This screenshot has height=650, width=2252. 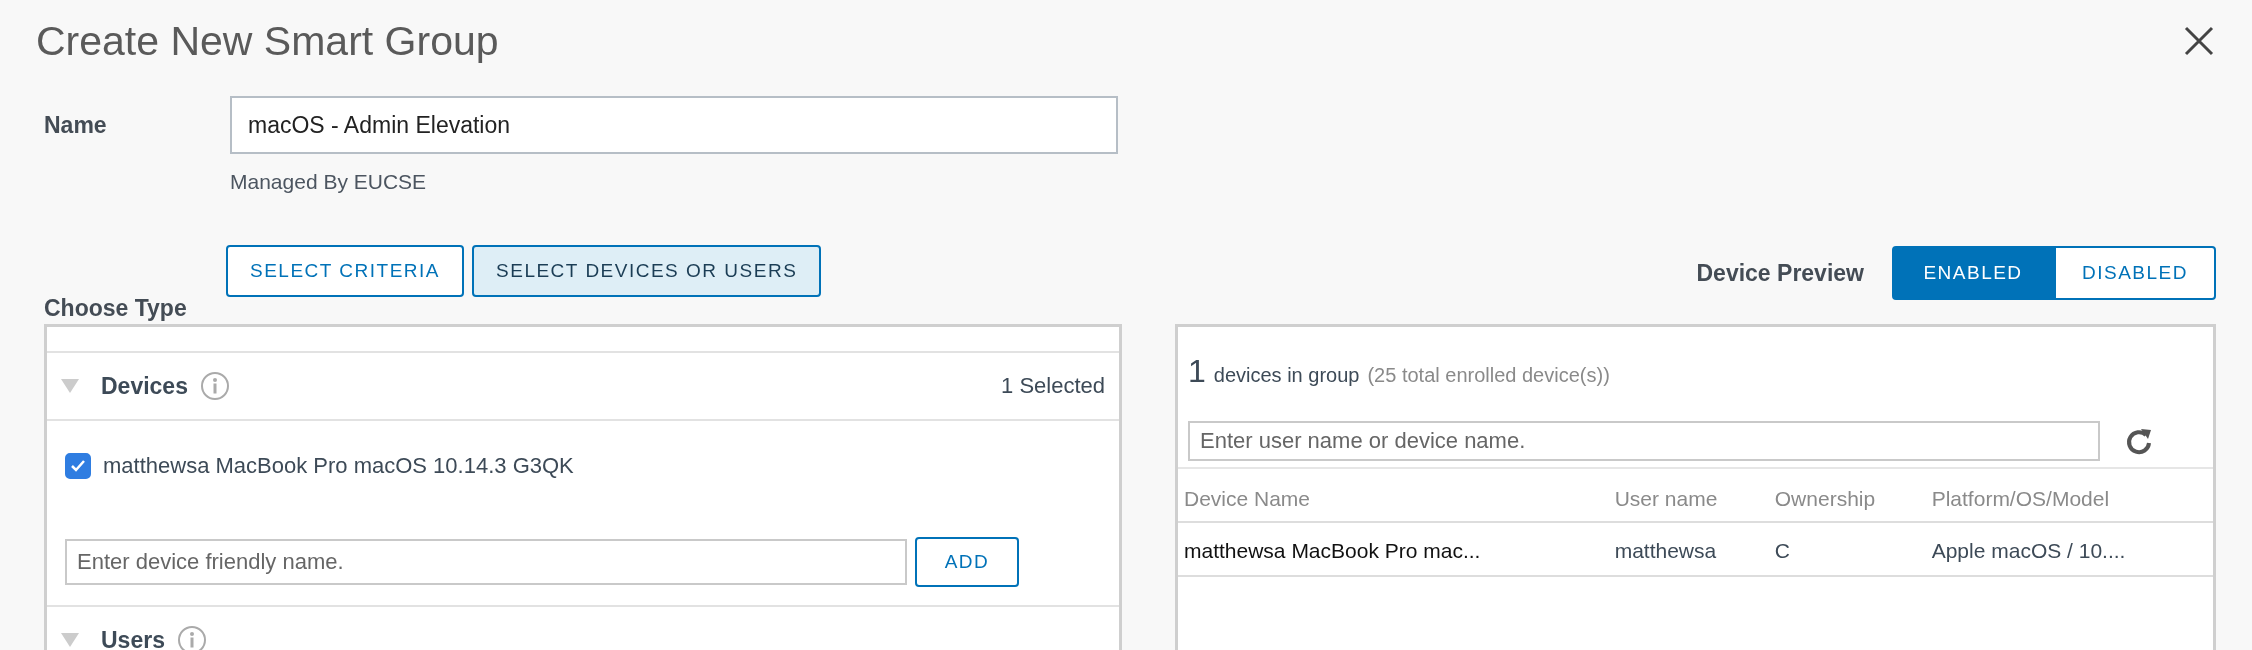 What do you see at coordinates (329, 182) in the screenshot?
I see `managed-by-text: Managed By EUCSE` at bounding box center [329, 182].